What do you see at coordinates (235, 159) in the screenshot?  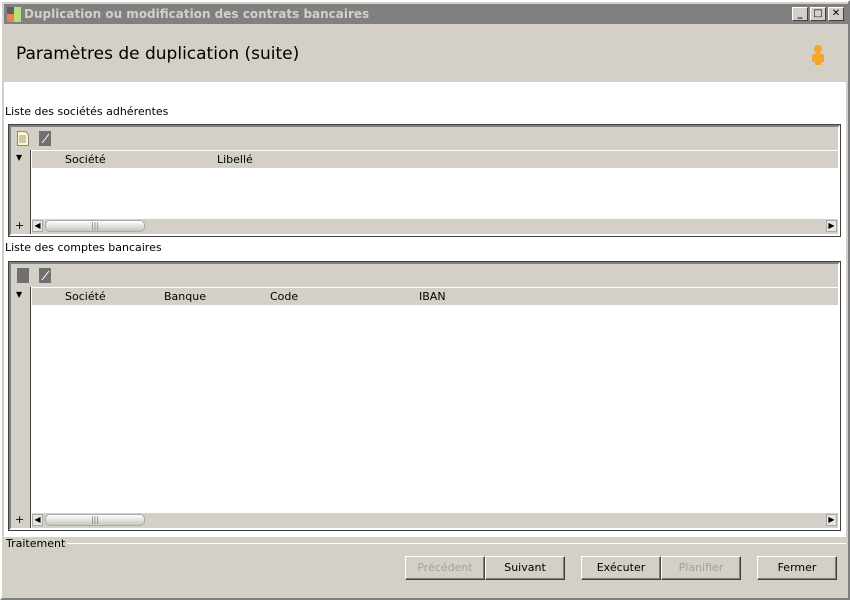 I see `column-header-libelle: Libellé` at bounding box center [235, 159].